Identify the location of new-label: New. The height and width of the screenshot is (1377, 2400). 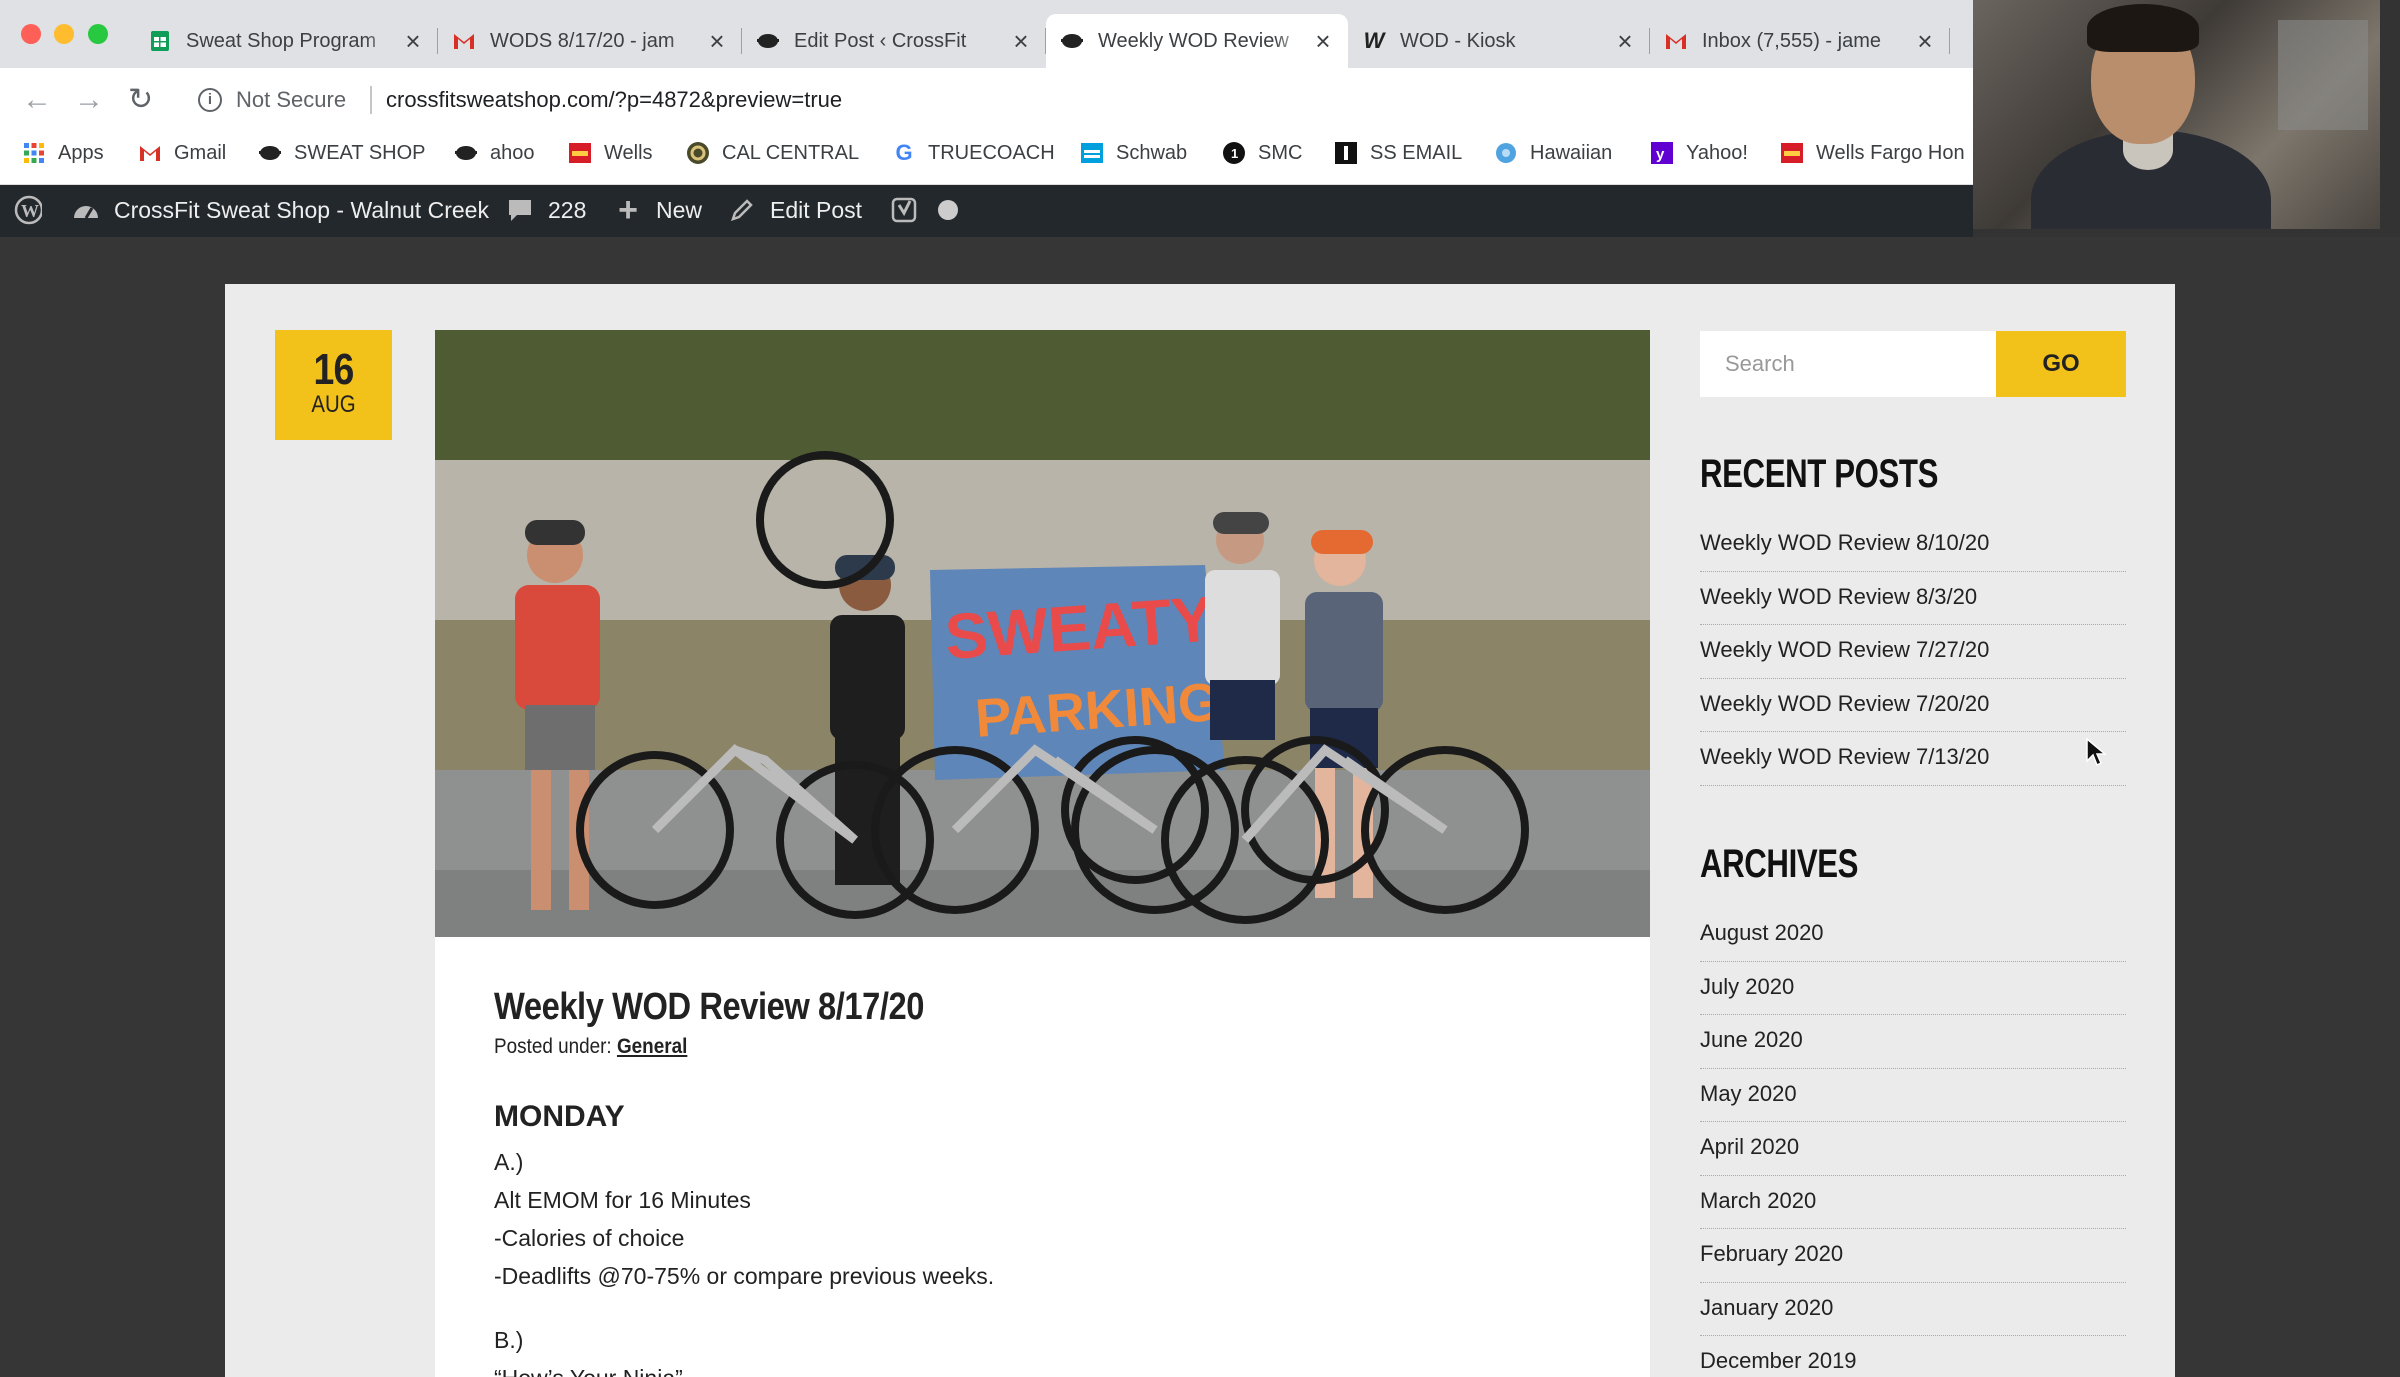
(679, 209).